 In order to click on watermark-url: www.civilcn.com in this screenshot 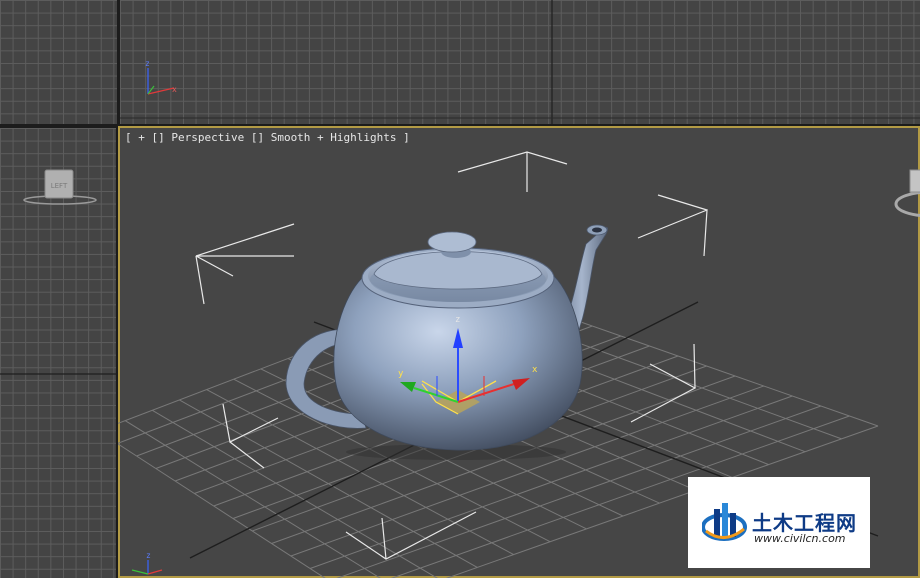, I will do `click(800, 538)`.